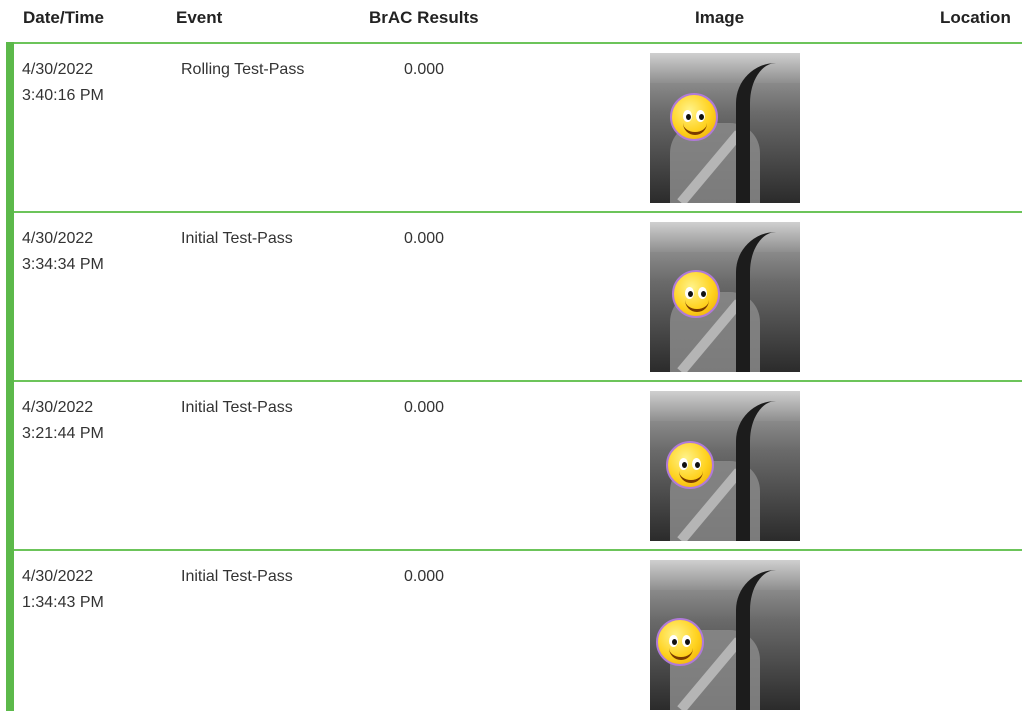  I want to click on time-text: 1:34:43 PM, so click(63, 602).